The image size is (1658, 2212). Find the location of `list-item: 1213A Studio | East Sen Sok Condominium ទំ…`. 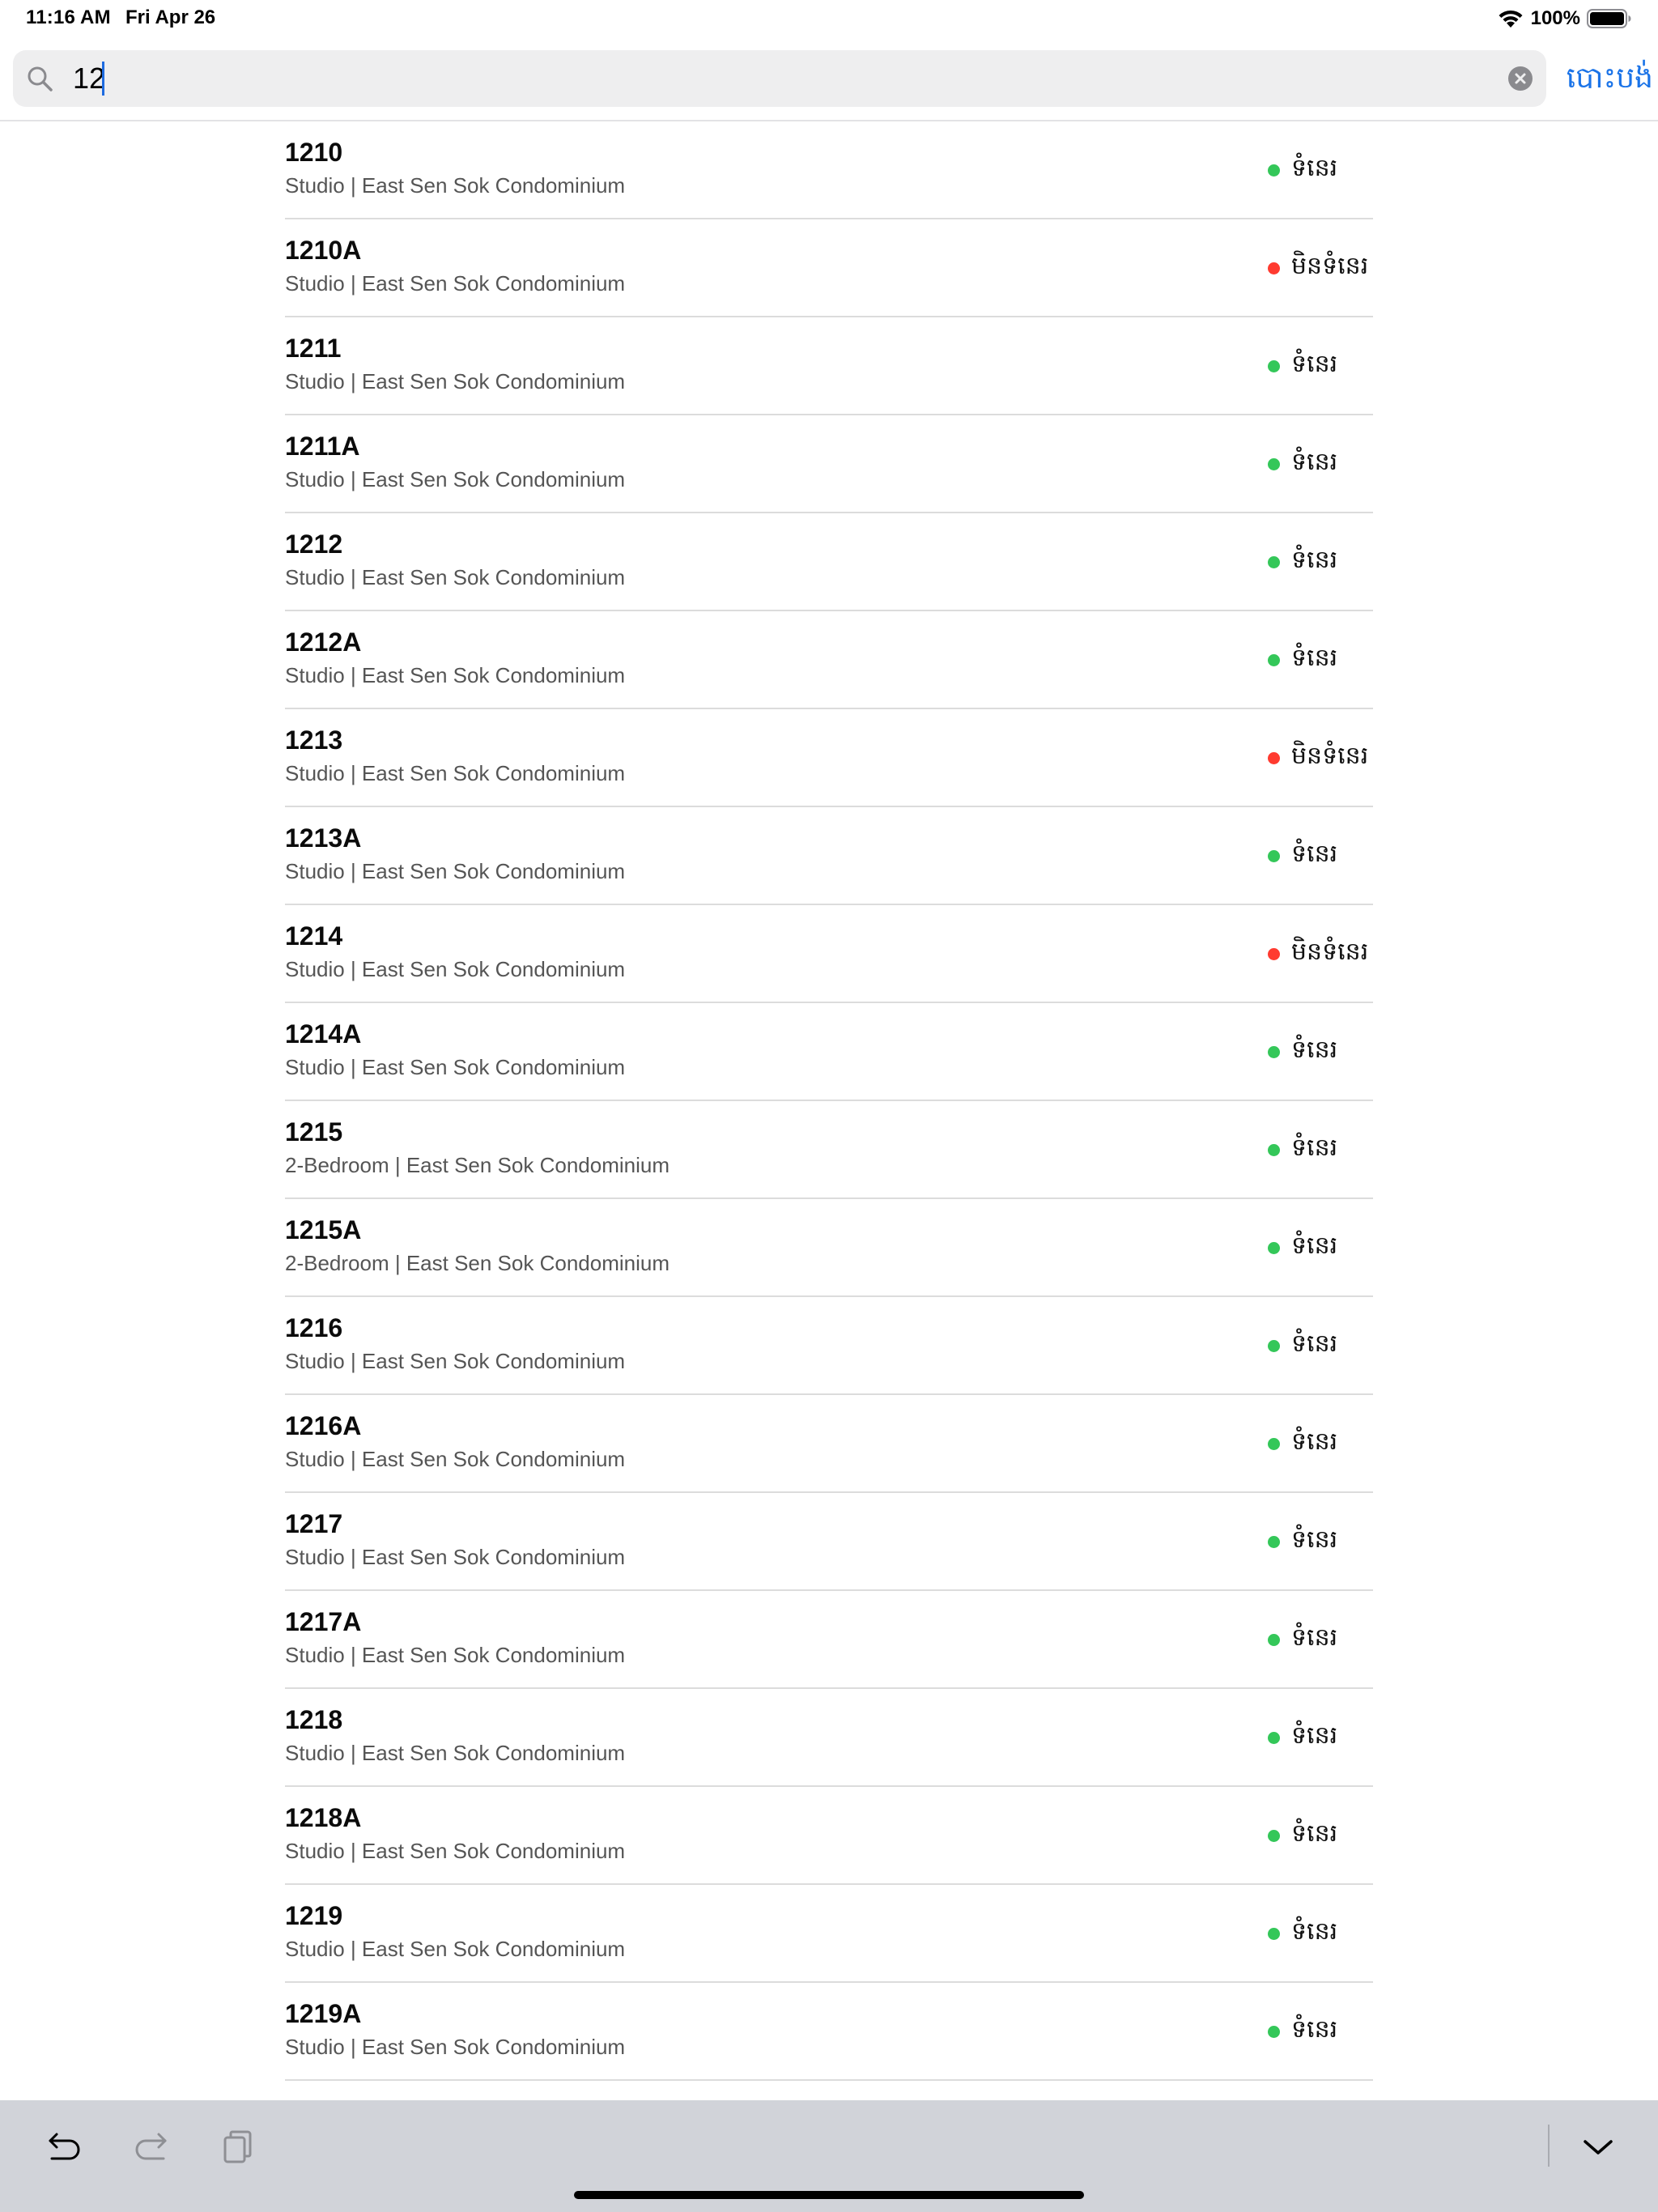

list-item: 1213A Studio | East Sen Sok Condominium ទំ… is located at coordinates (829, 856).